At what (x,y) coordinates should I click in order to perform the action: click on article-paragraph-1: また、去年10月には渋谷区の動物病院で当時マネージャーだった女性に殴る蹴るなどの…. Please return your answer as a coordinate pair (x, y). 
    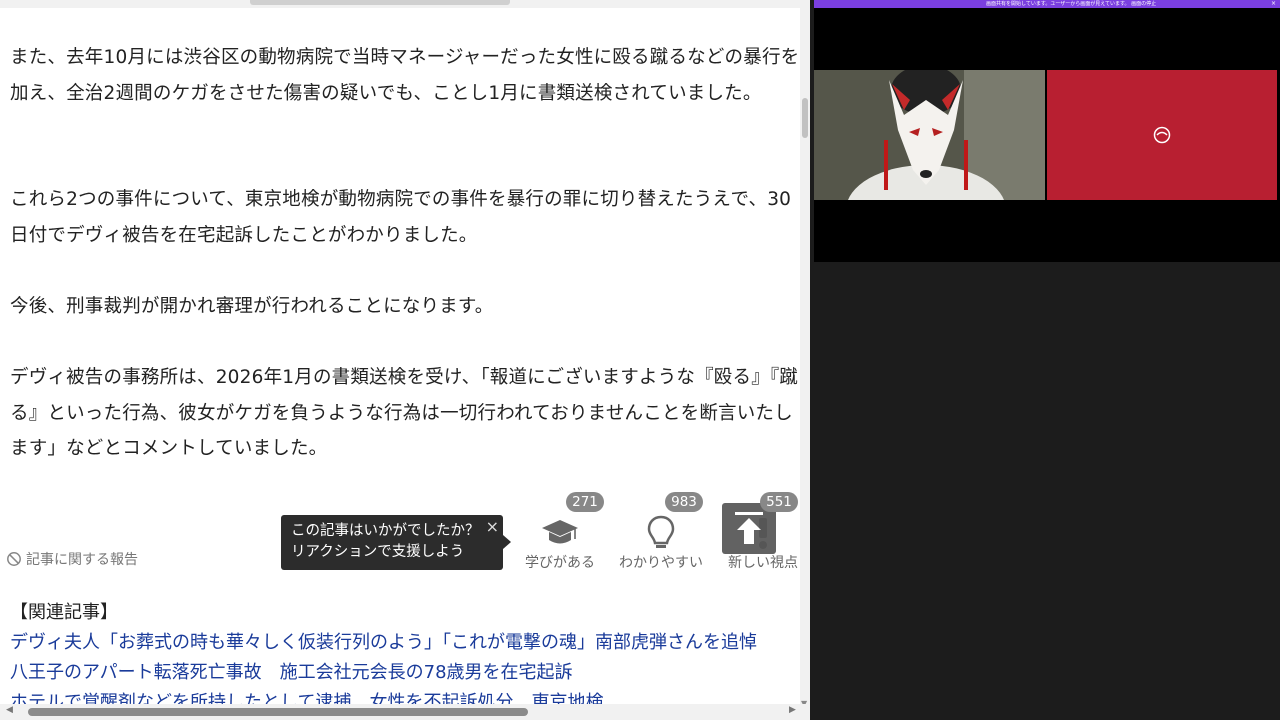
    Looking at the image, I should click on (405, 75).